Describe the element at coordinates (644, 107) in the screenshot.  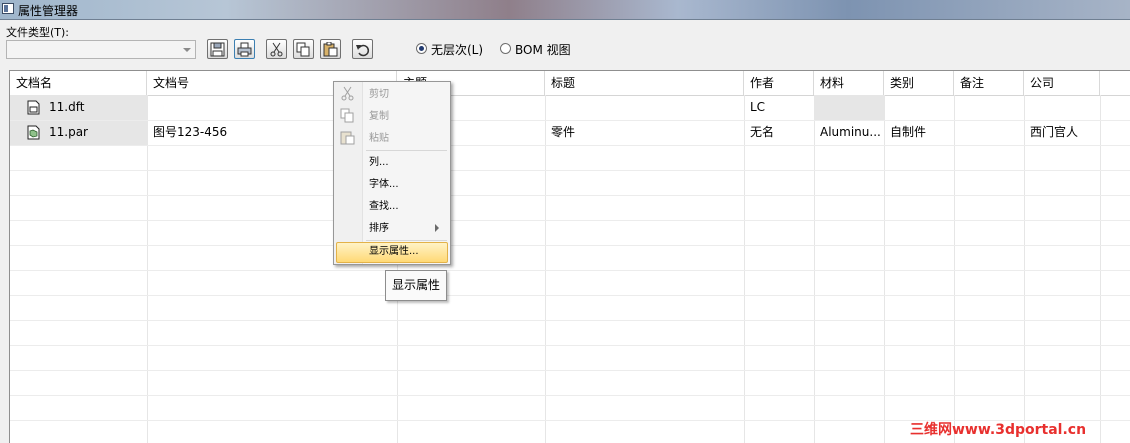
I see `row1-title` at that location.